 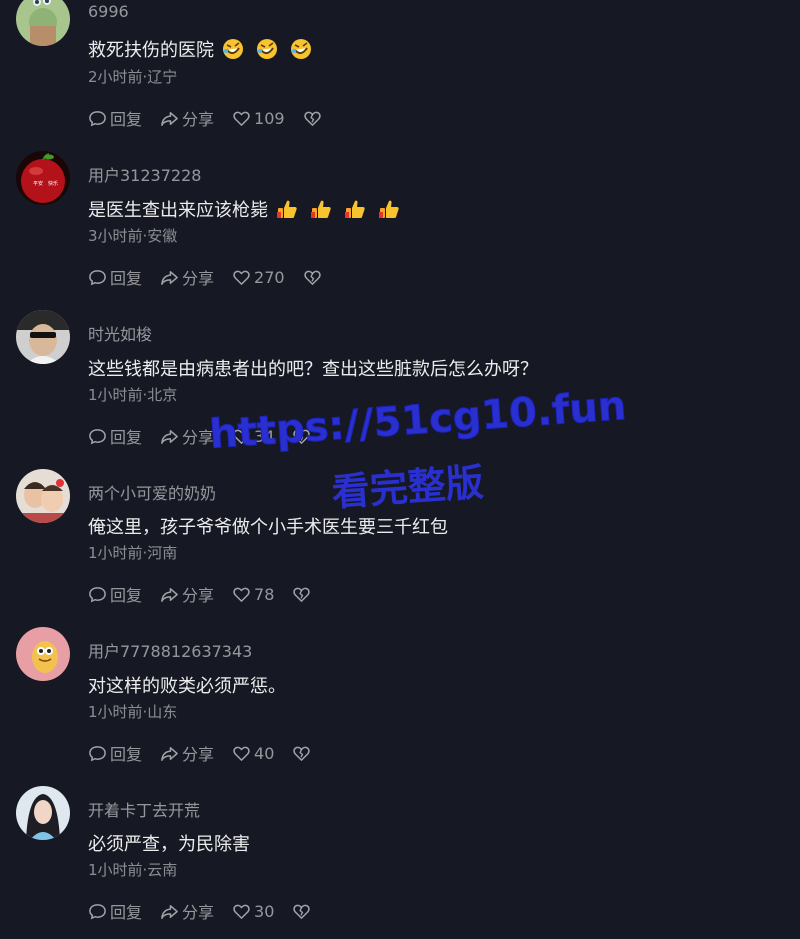 I want to click on comment-text: 救死扶伤的医院, so click(x=200, y=49).